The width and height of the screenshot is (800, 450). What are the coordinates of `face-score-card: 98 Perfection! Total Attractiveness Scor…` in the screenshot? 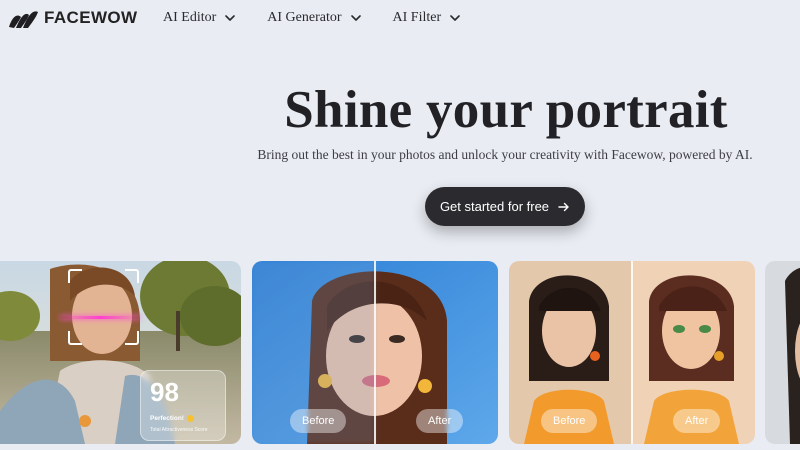 It's located at (120, 352).